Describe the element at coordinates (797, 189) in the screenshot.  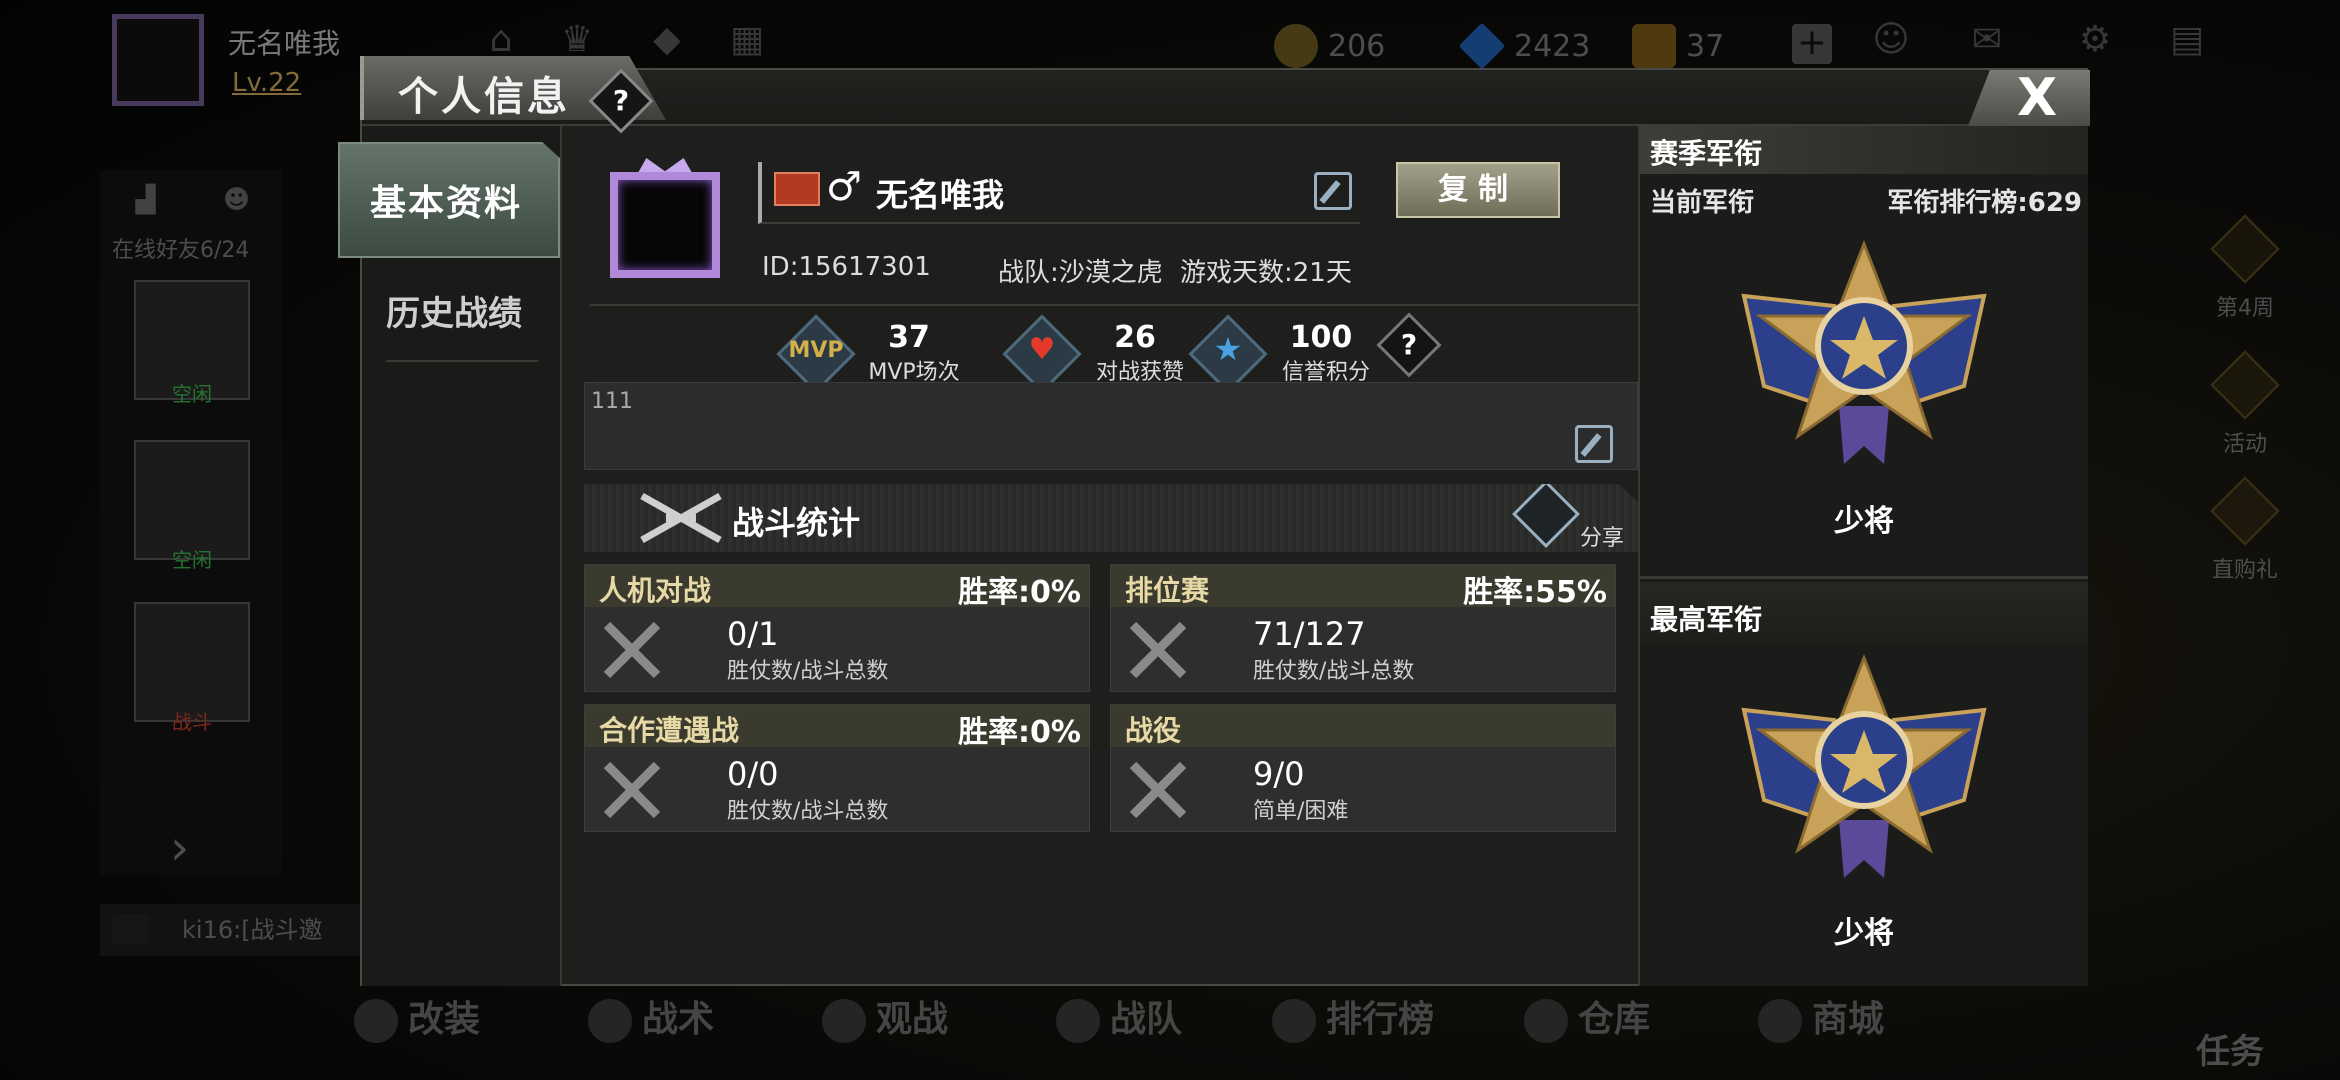
I see `team-emblem-icon` at that location.